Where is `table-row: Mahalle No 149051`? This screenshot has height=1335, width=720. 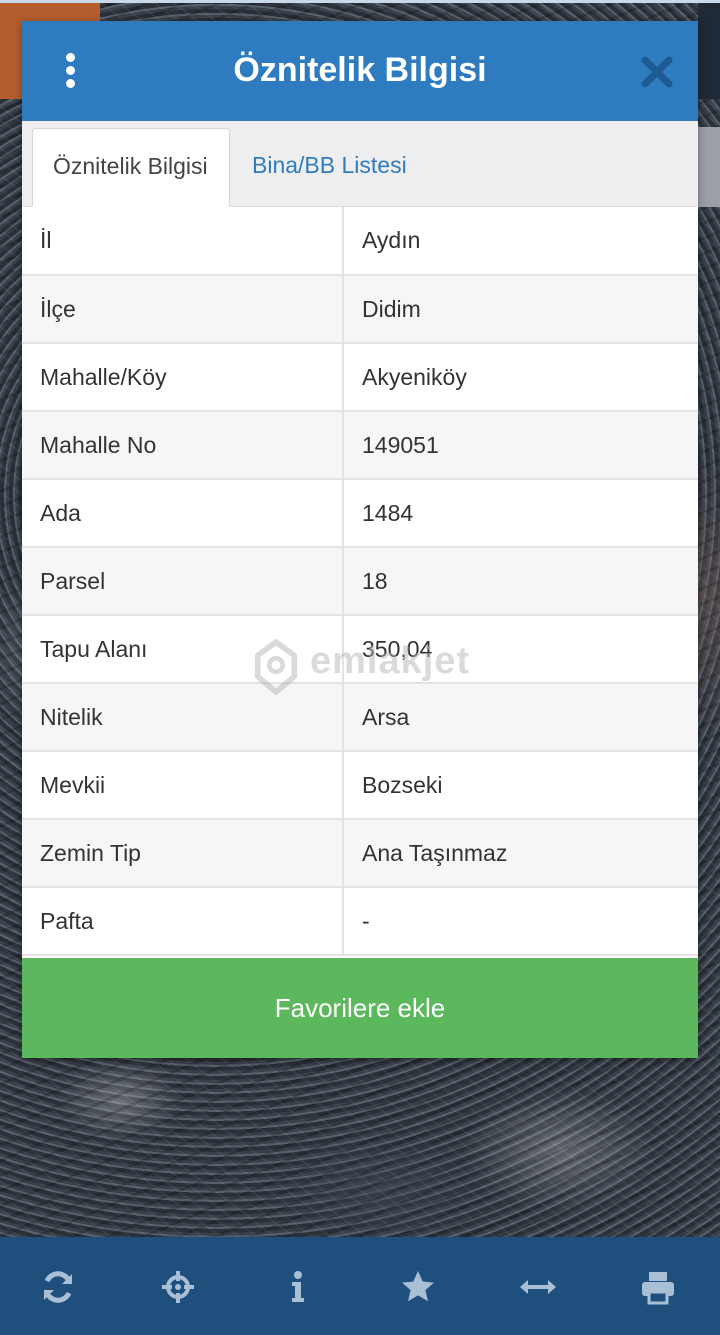
table-row: Mahalle No 149051 is located at coordinates (360, 445).